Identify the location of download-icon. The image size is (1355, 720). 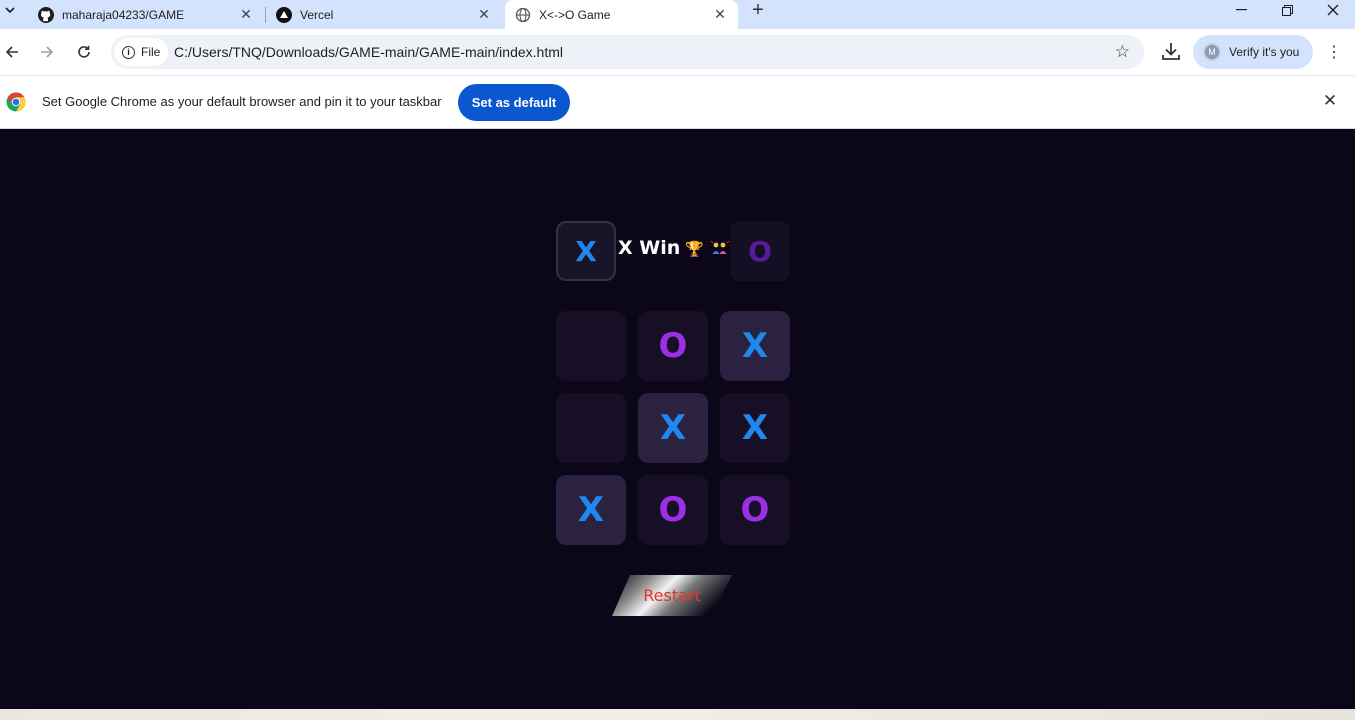
(1171, 52).